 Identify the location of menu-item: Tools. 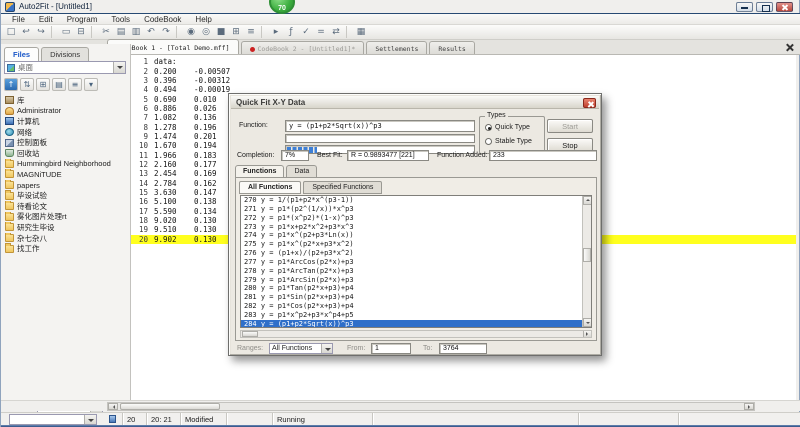
(120, 19).